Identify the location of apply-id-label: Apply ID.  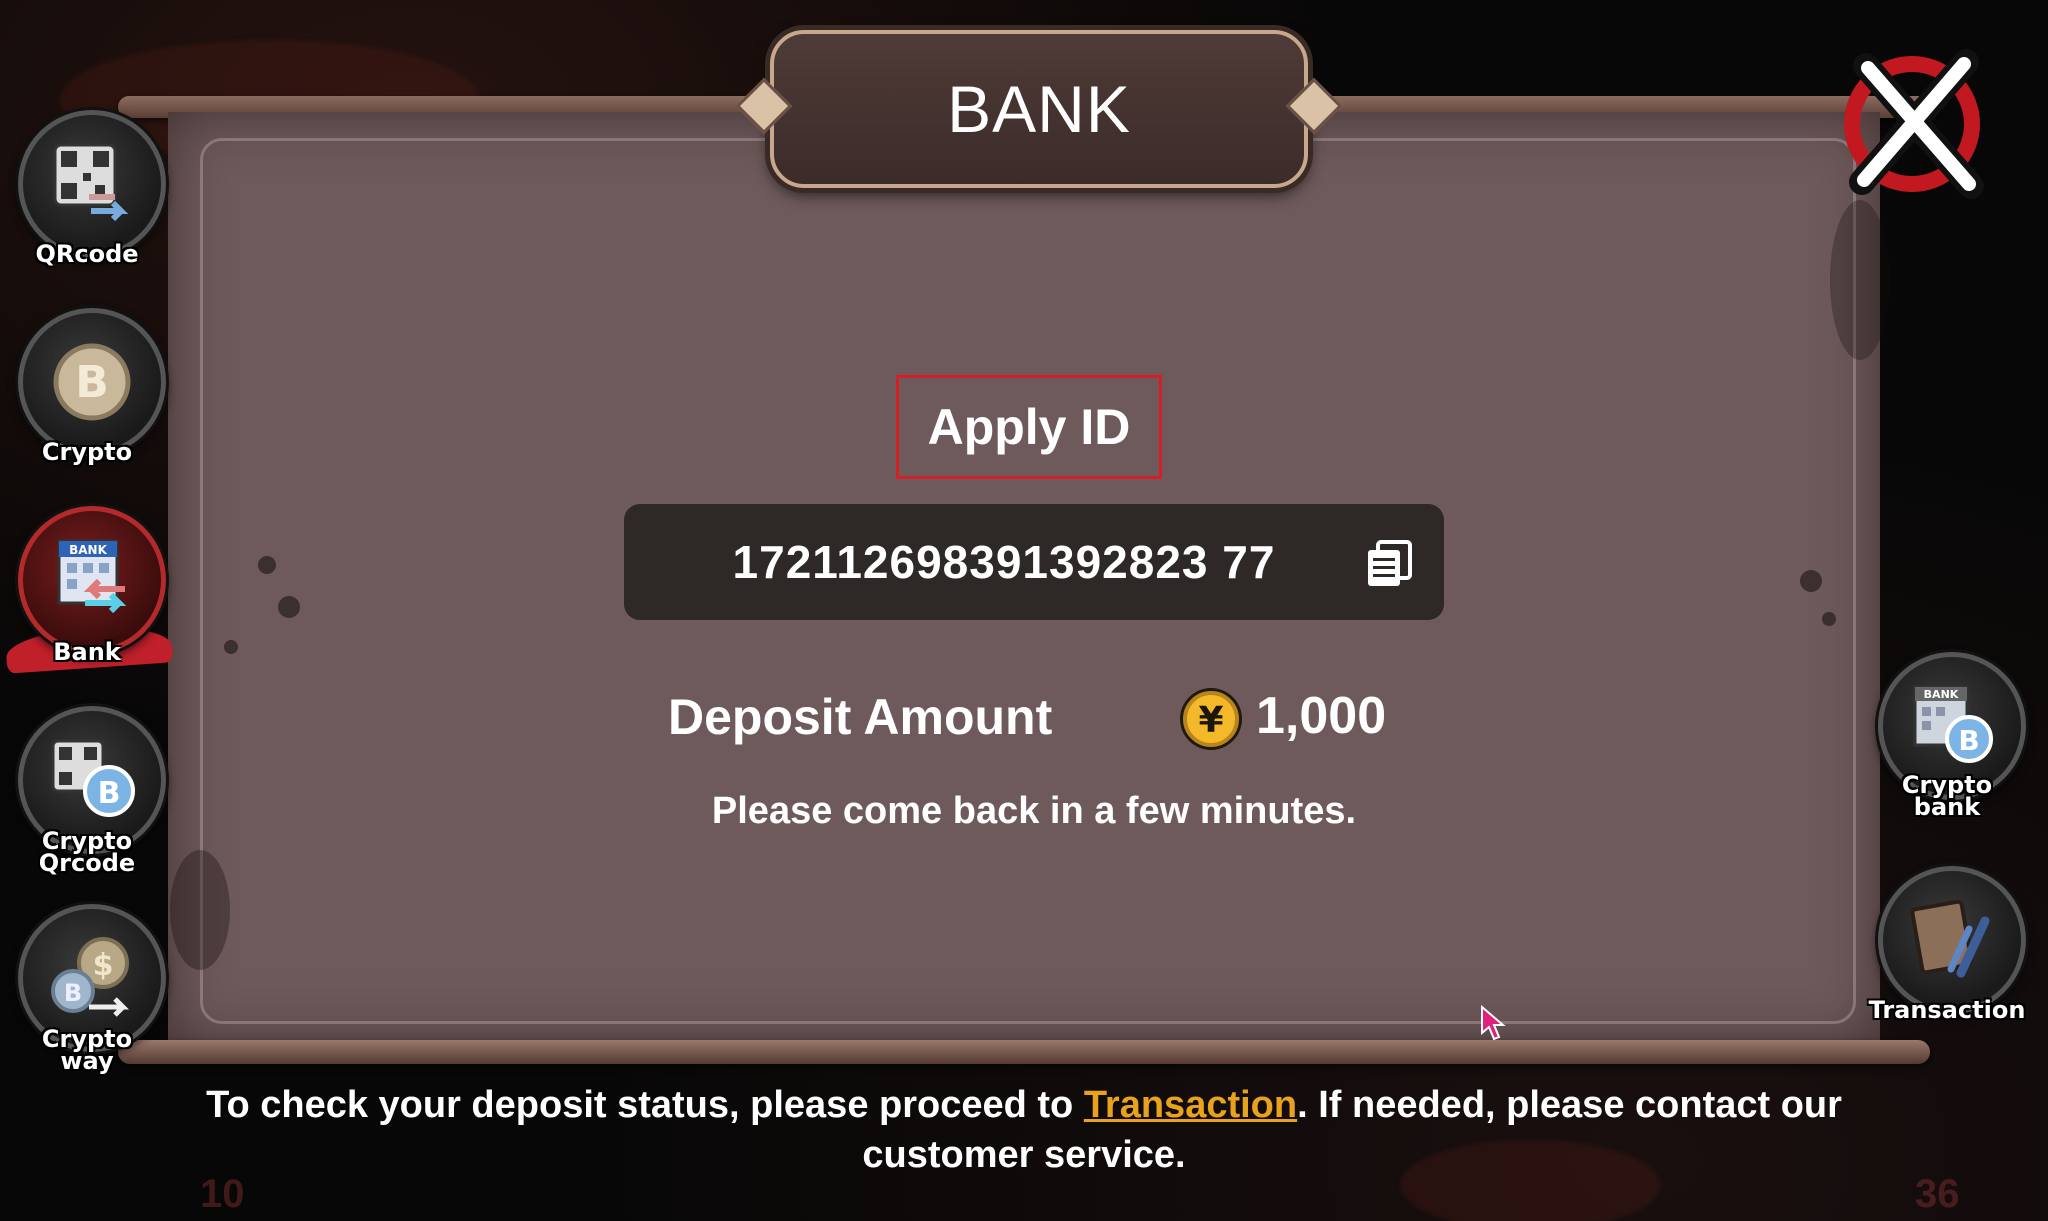
(1029, 427).